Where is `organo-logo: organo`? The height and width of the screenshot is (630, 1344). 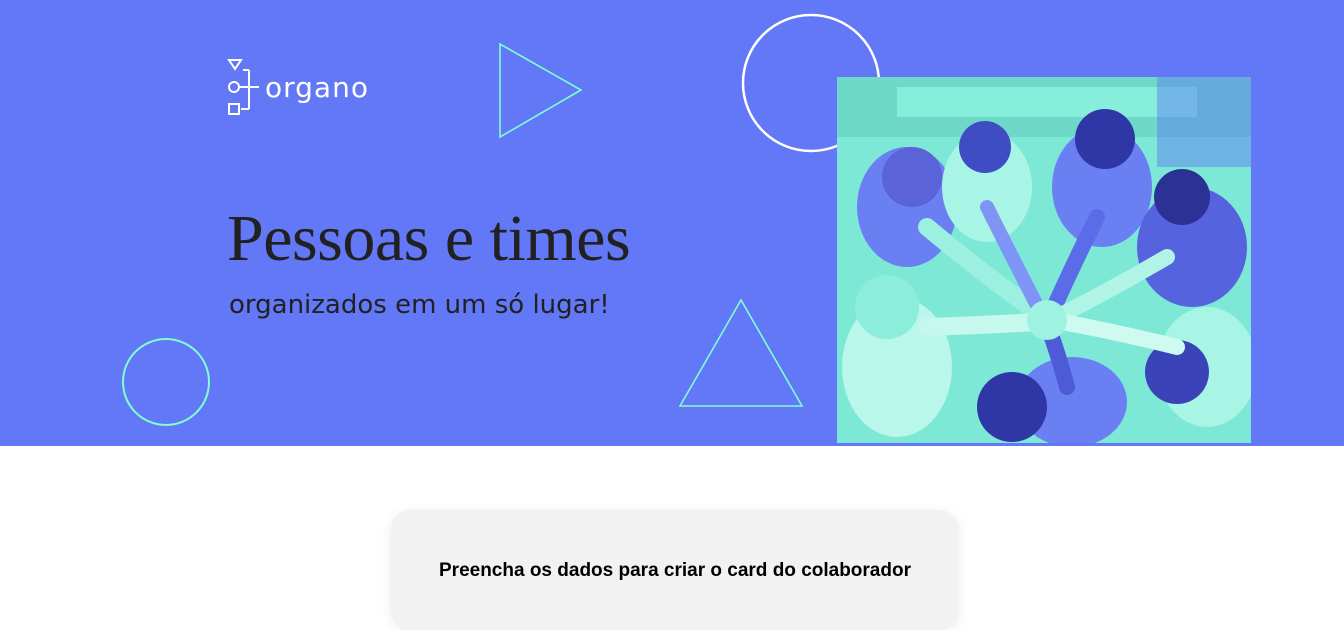
organo-logo: organo is located at coordinates (298, 88).